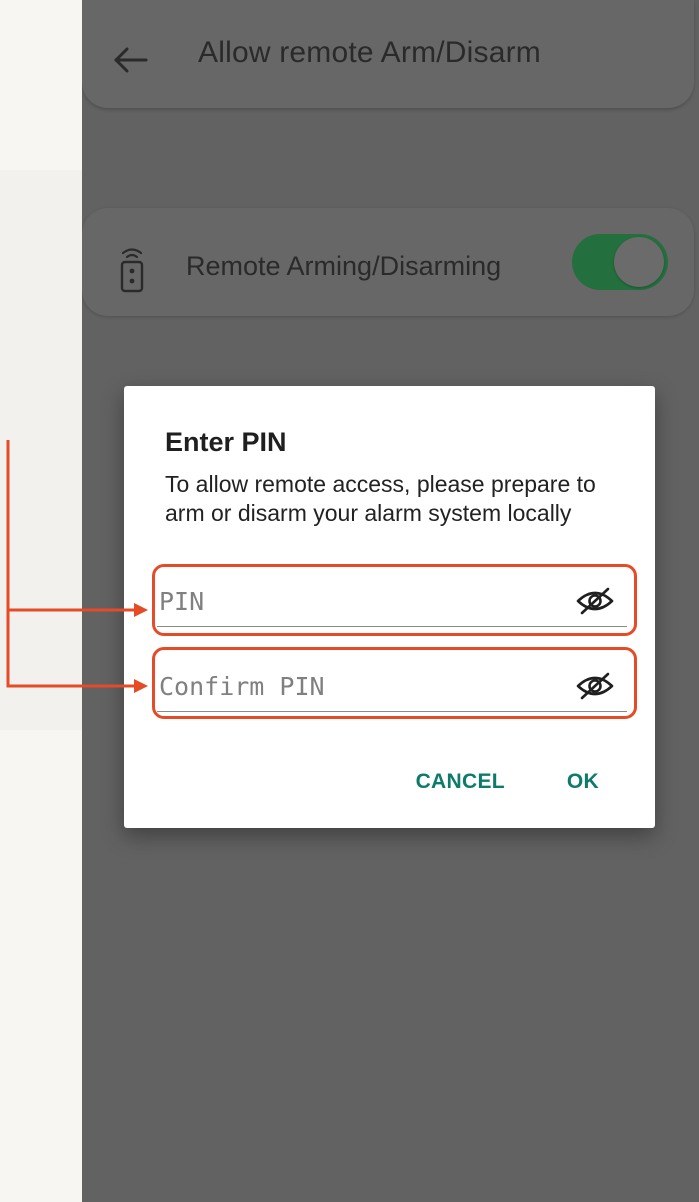  Describe the element at coordinates (507, 782) in the screenshot. I see `dialog-actions: CANCEL OK` at that location.